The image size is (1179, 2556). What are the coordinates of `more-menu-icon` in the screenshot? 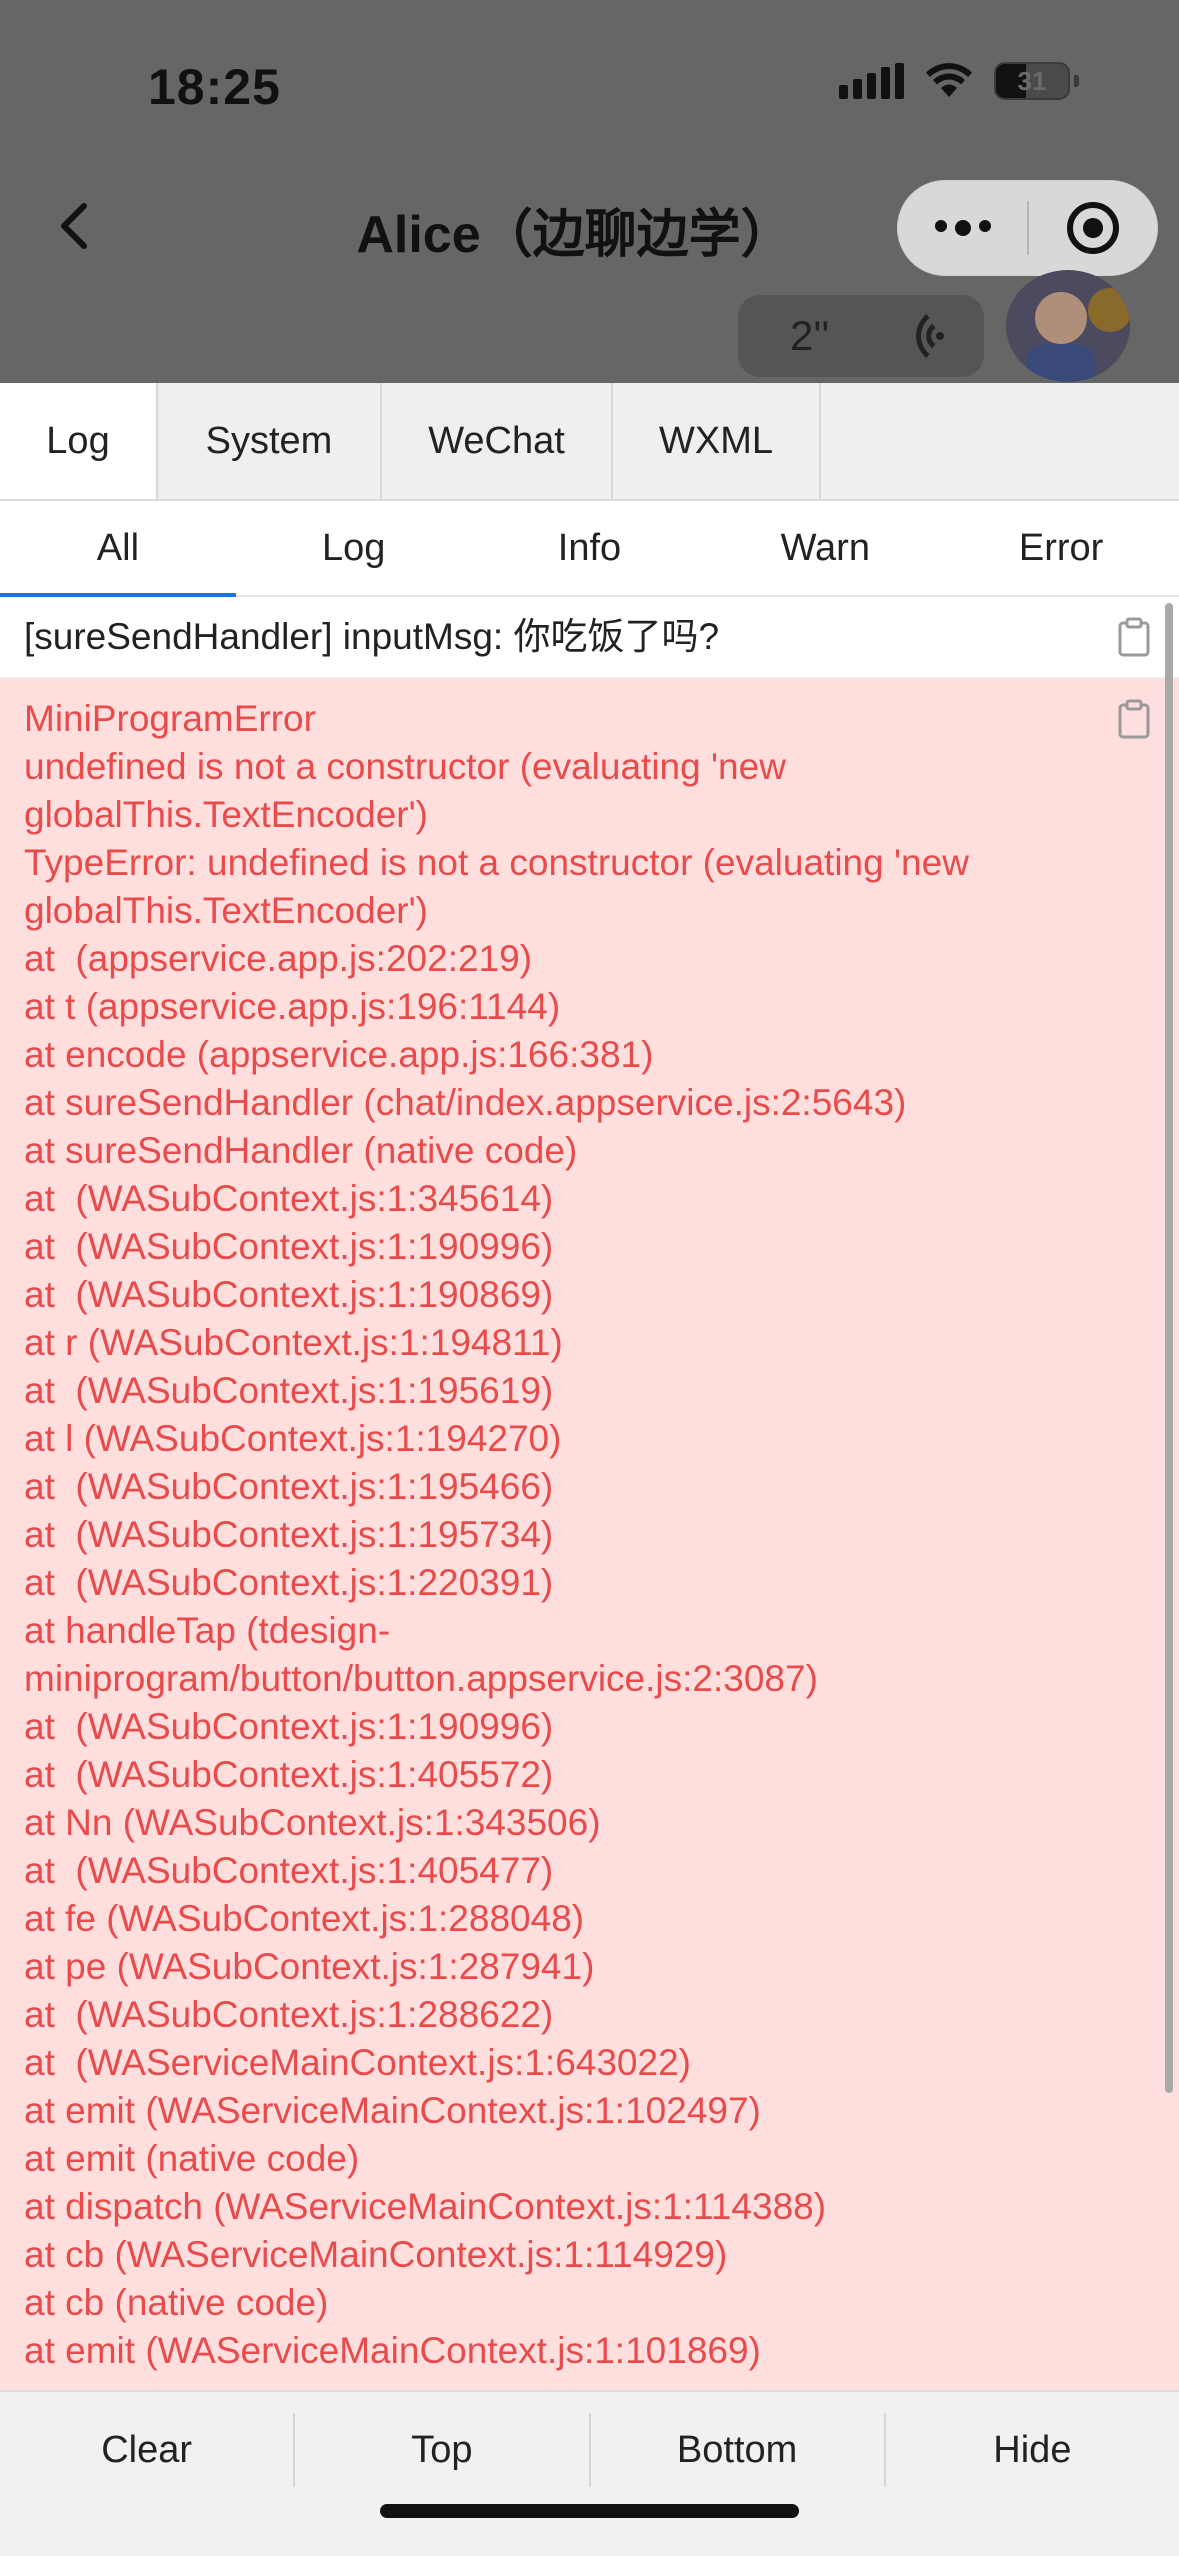 It's located at (962, 228).